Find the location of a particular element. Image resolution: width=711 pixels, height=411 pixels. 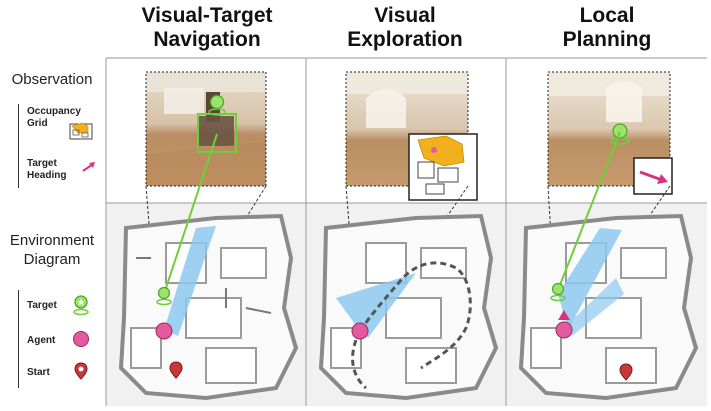

heading-inset is located at coordinates (653, 176).